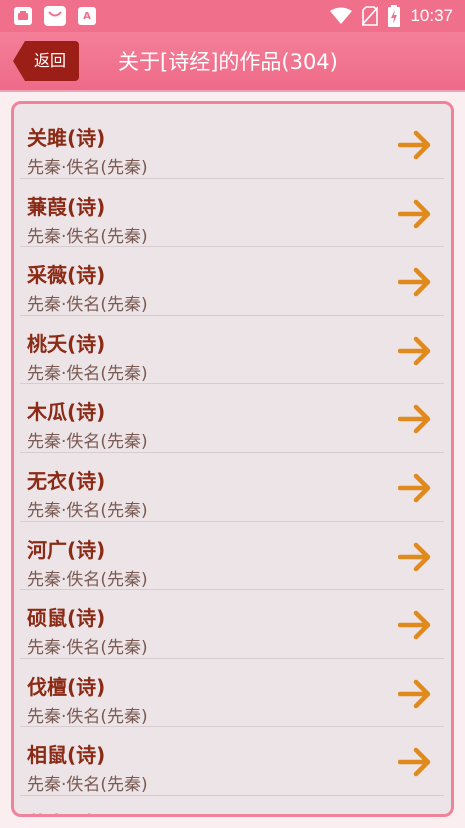  Describe the element at coordinates (66, 138) in the screenshot. I see `work-title: 关雎(诗)` at that location.